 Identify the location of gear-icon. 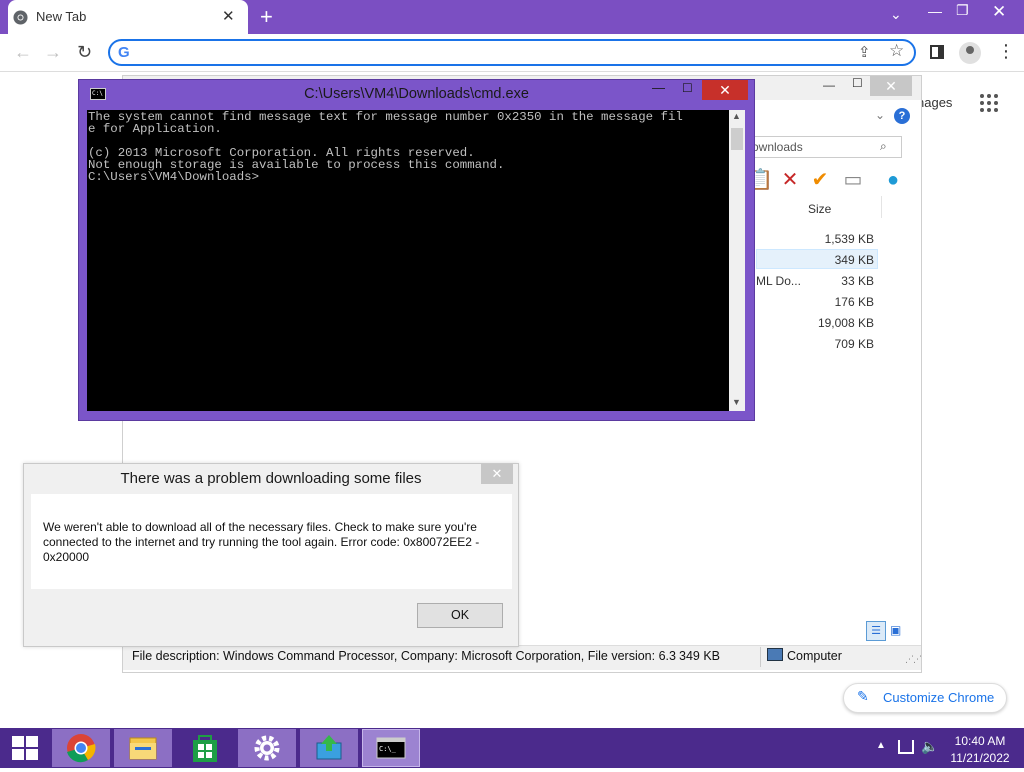
(267, 748).